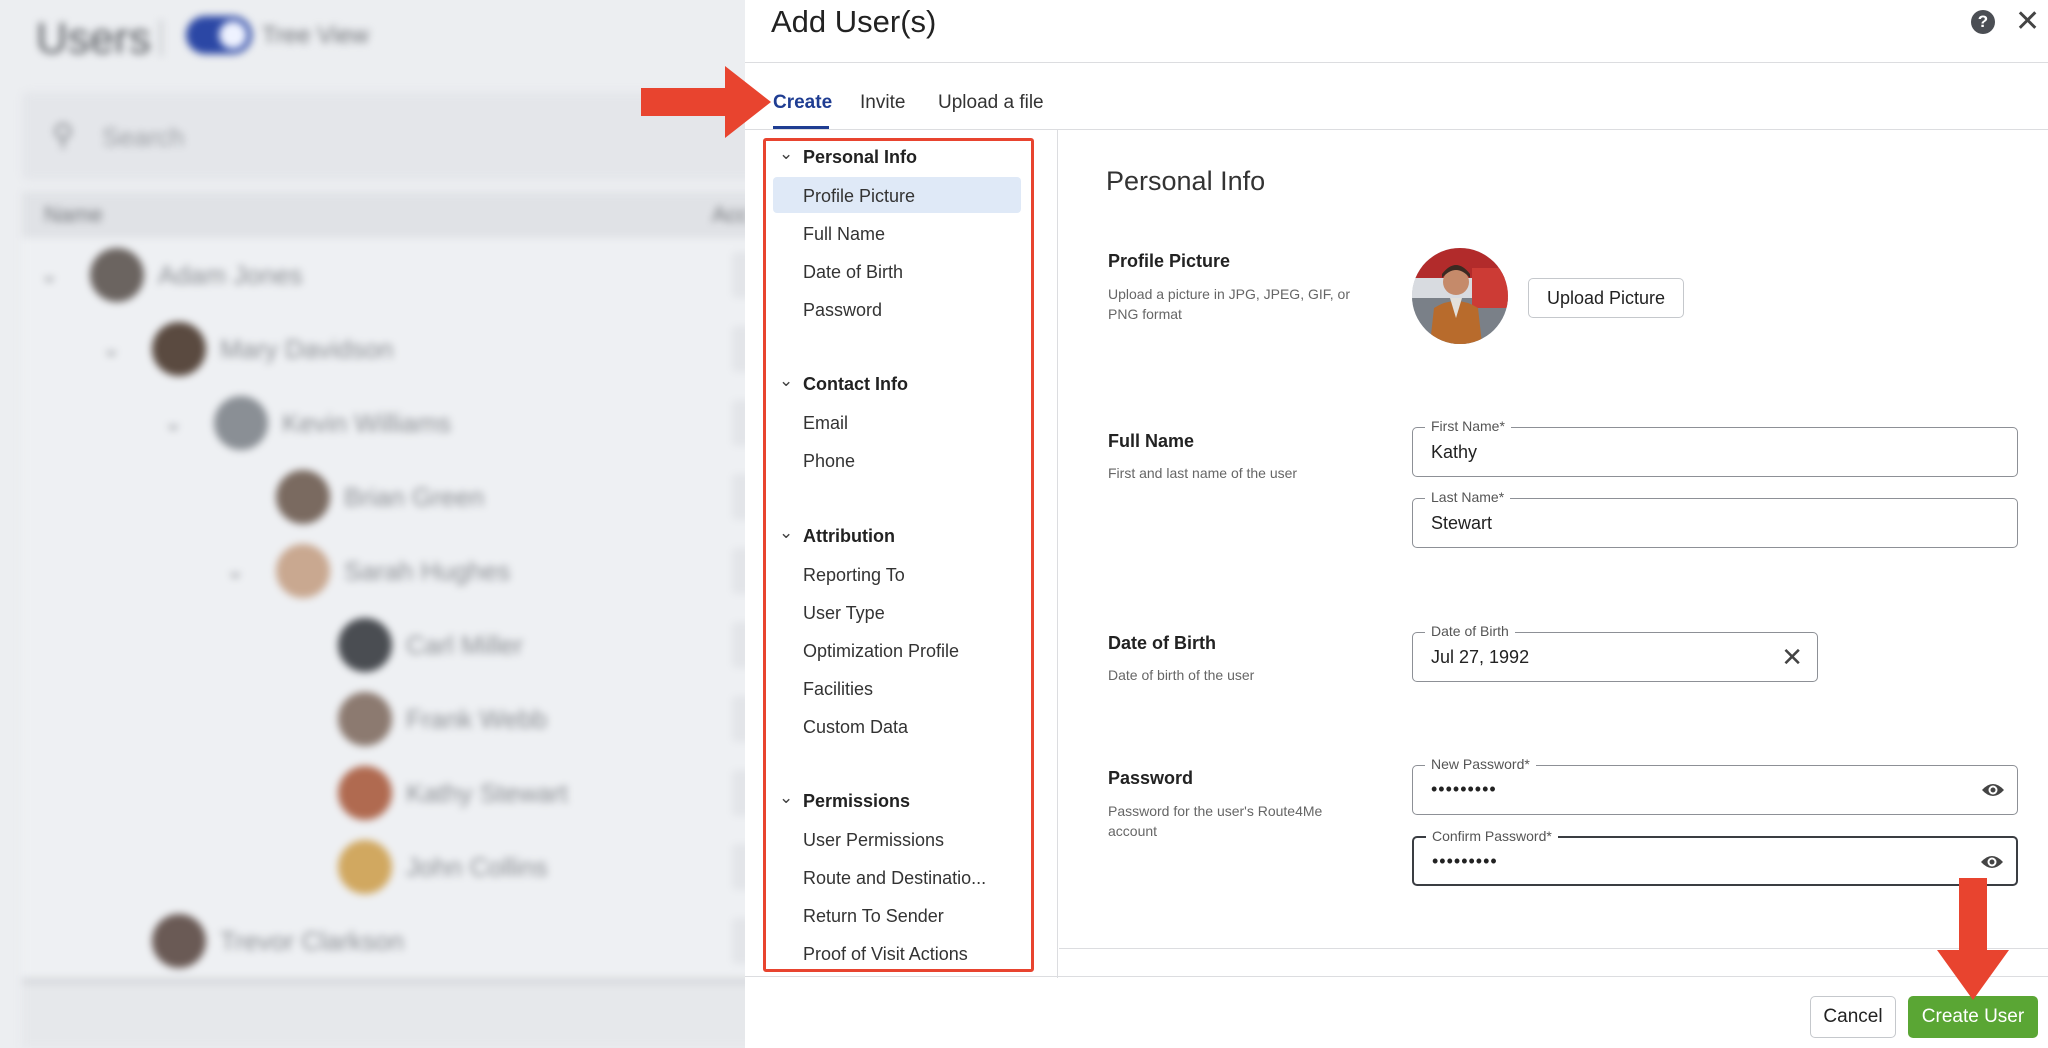 This screenshot has height=1048, width=2048. What do you see at coordinates (1396, 976) in the screenshot?
I see `footer-divider` at bounding box center [1396, 976].